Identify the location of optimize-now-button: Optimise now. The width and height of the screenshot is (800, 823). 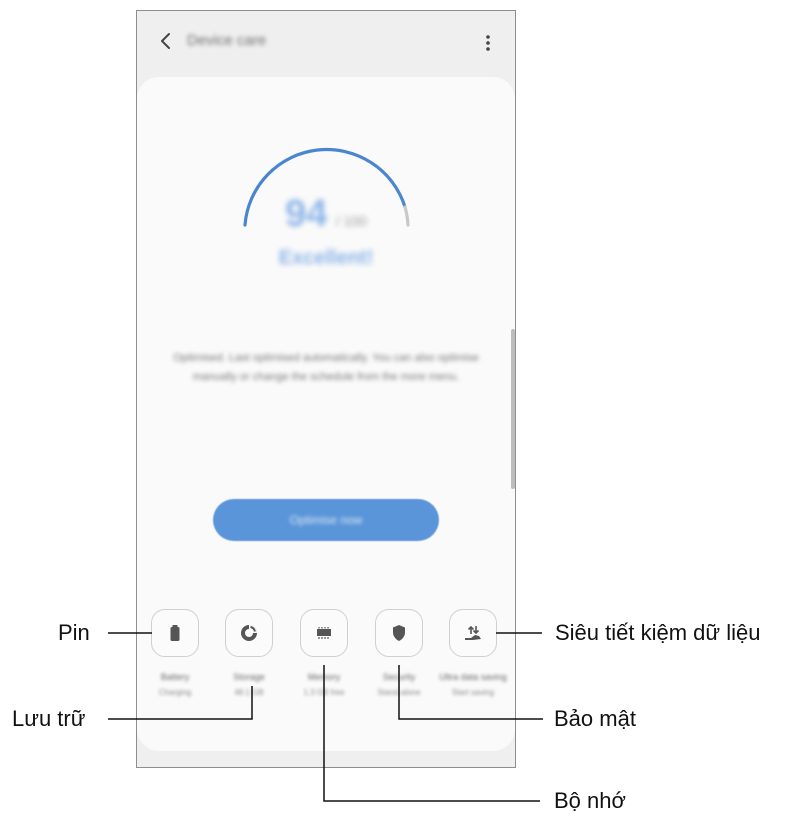
(326, 520).